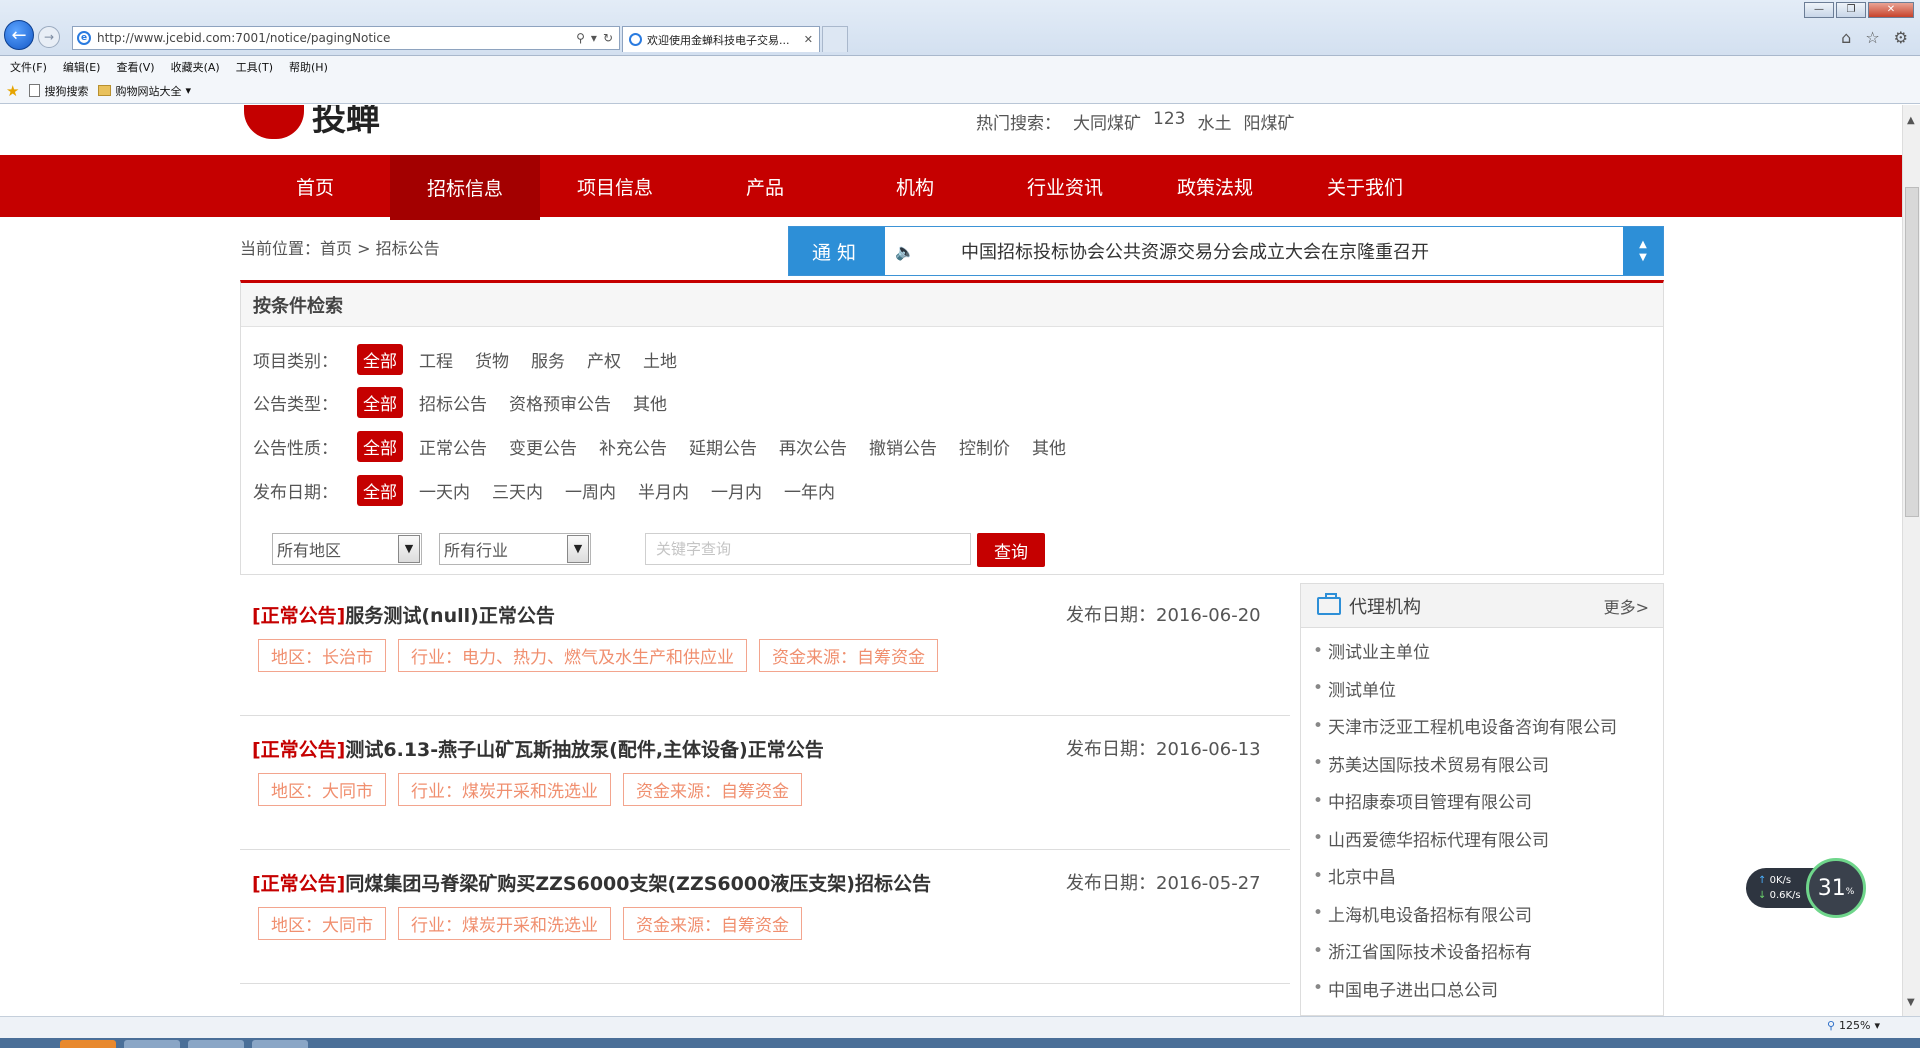 Image resolution: width=1920 pixels, height=1048 pixels. Describe the element at coordinates (436, 359) in the screenshot. I see `filter-option: 工程` at that location.